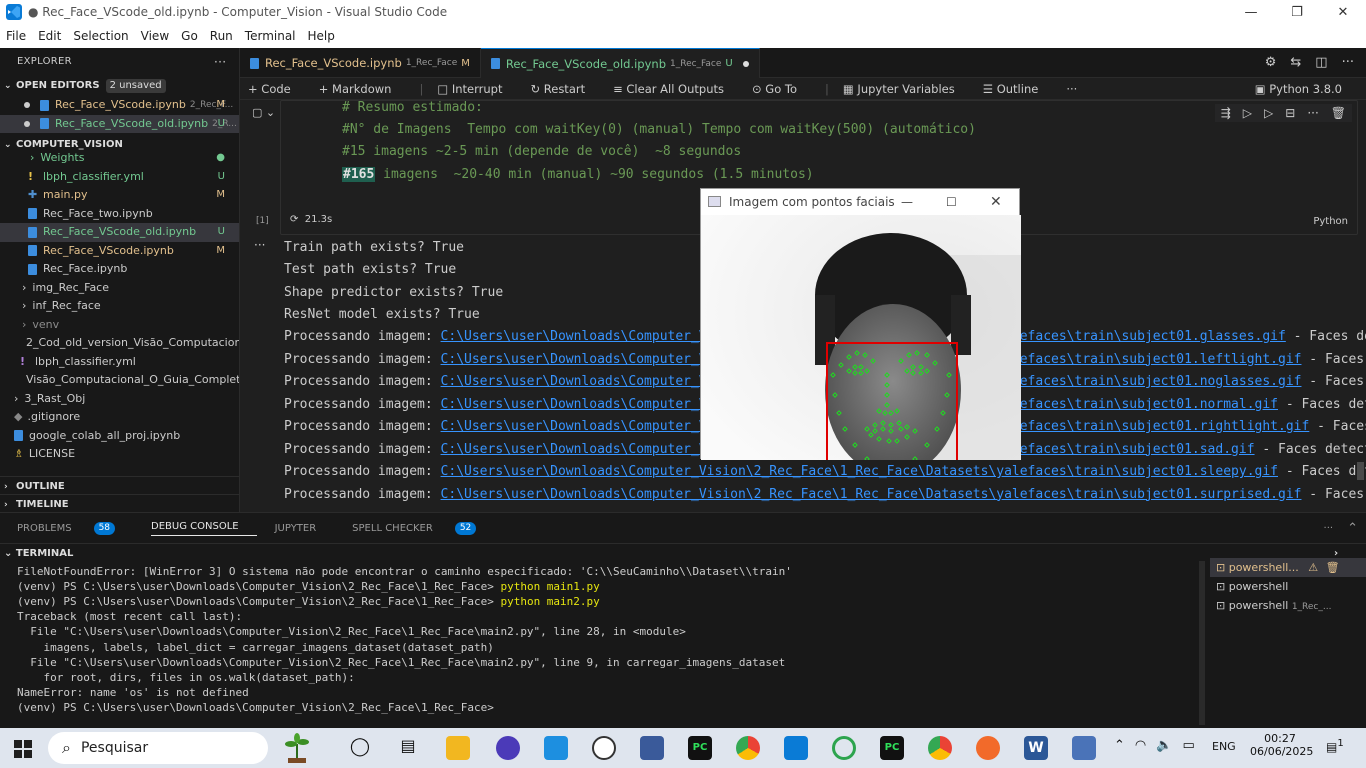  I want to click on delete-cell-icon: 🗑, so click(1338, 113).